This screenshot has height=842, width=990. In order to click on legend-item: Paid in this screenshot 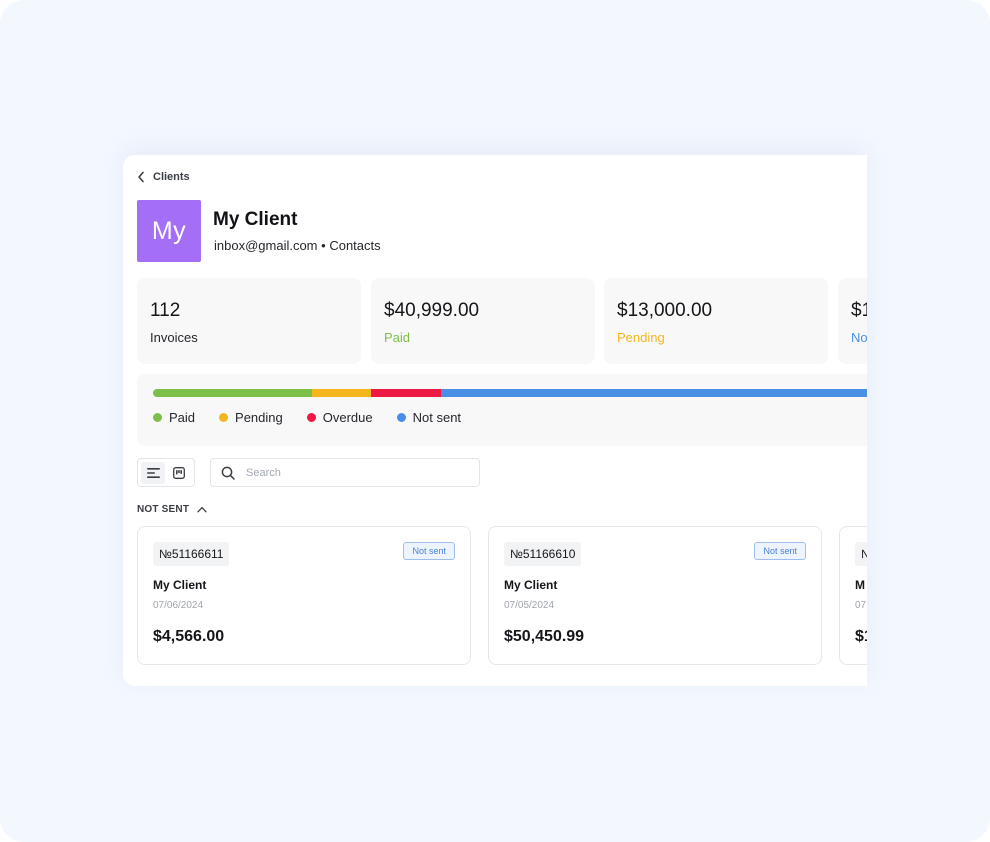, I will do `click(174, 417)`.